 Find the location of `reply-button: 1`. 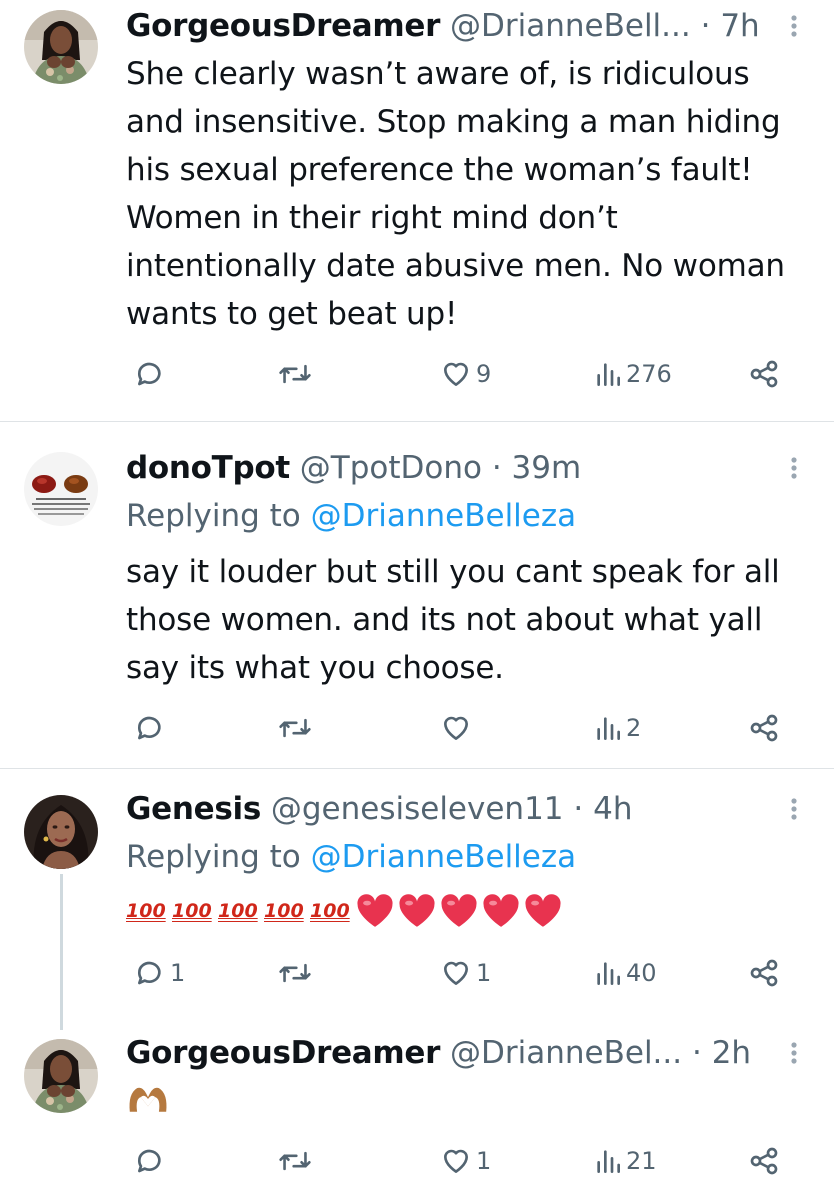

reply-button: 1 is located at coordinates (159, 973).